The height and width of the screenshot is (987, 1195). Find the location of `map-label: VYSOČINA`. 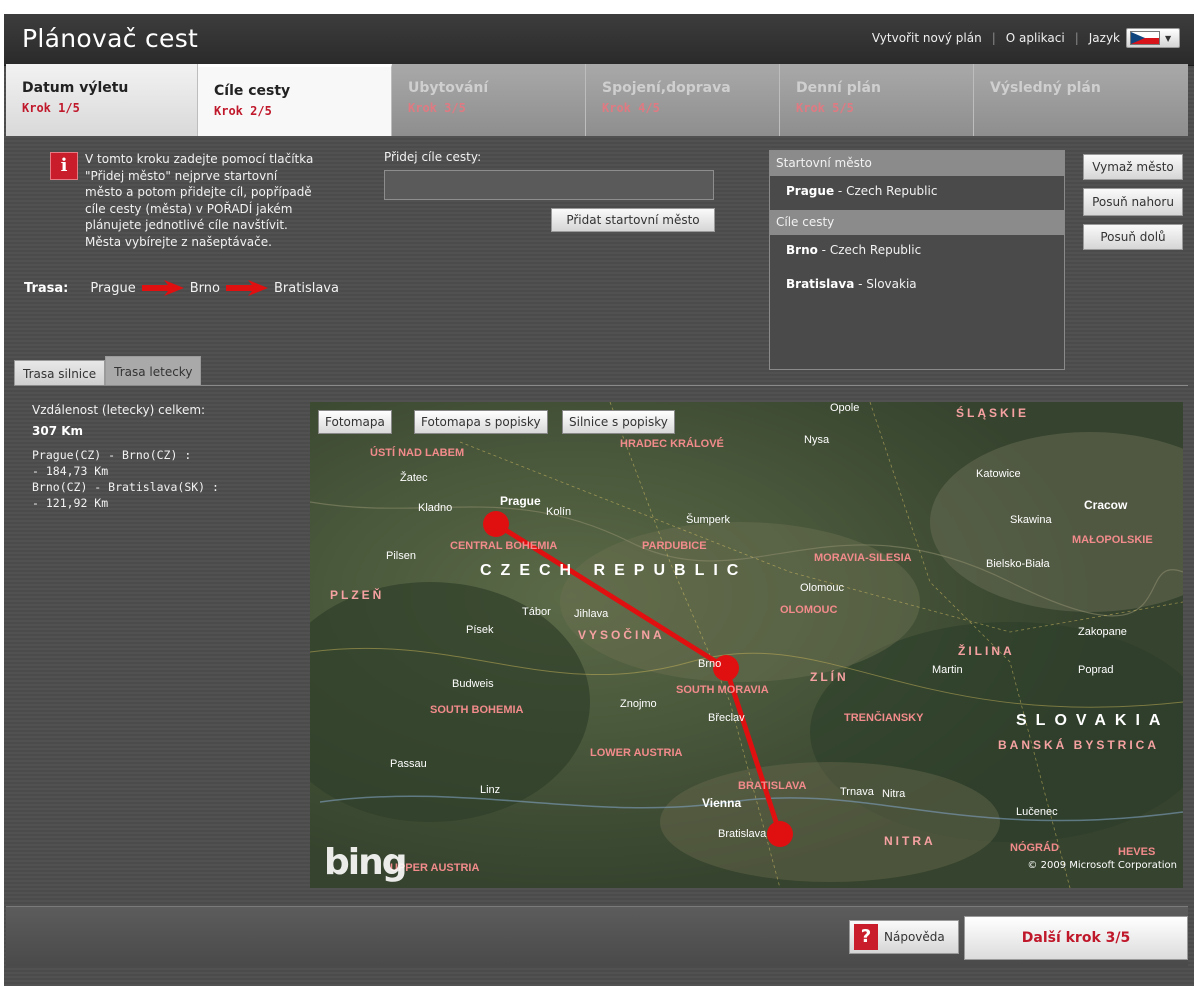

map-label: VYSOČINA is located at coordinates (621, 635).